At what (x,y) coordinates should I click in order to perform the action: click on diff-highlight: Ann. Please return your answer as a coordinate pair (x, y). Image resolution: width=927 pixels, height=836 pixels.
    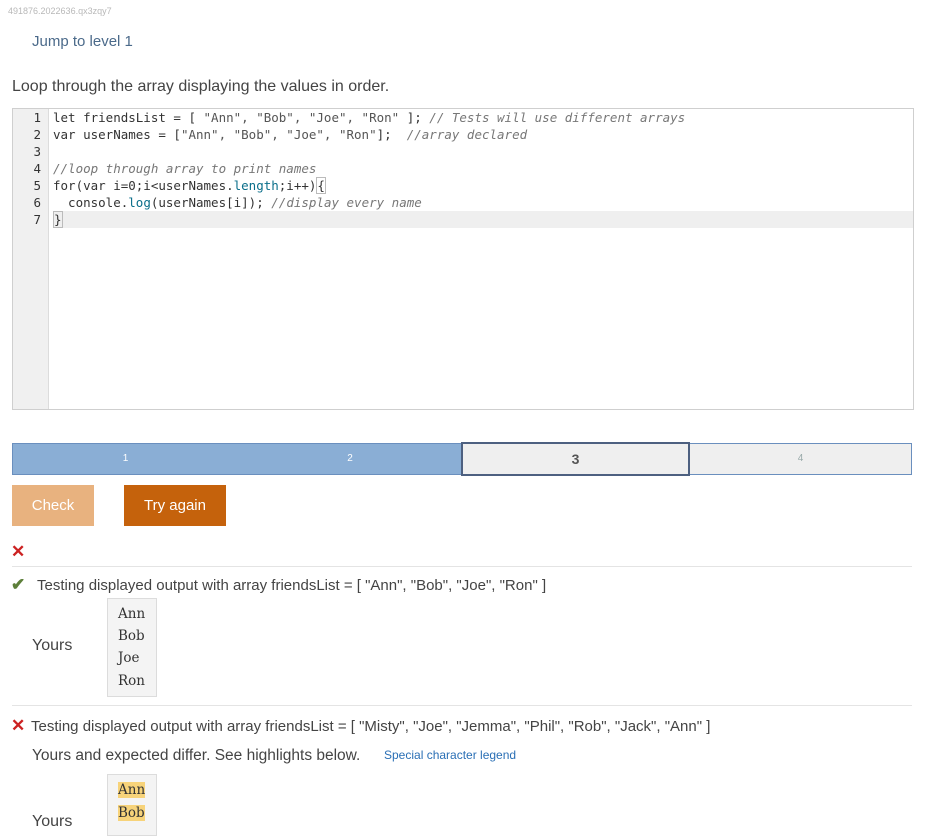
    Looking at the image, I should click on (132, 790).